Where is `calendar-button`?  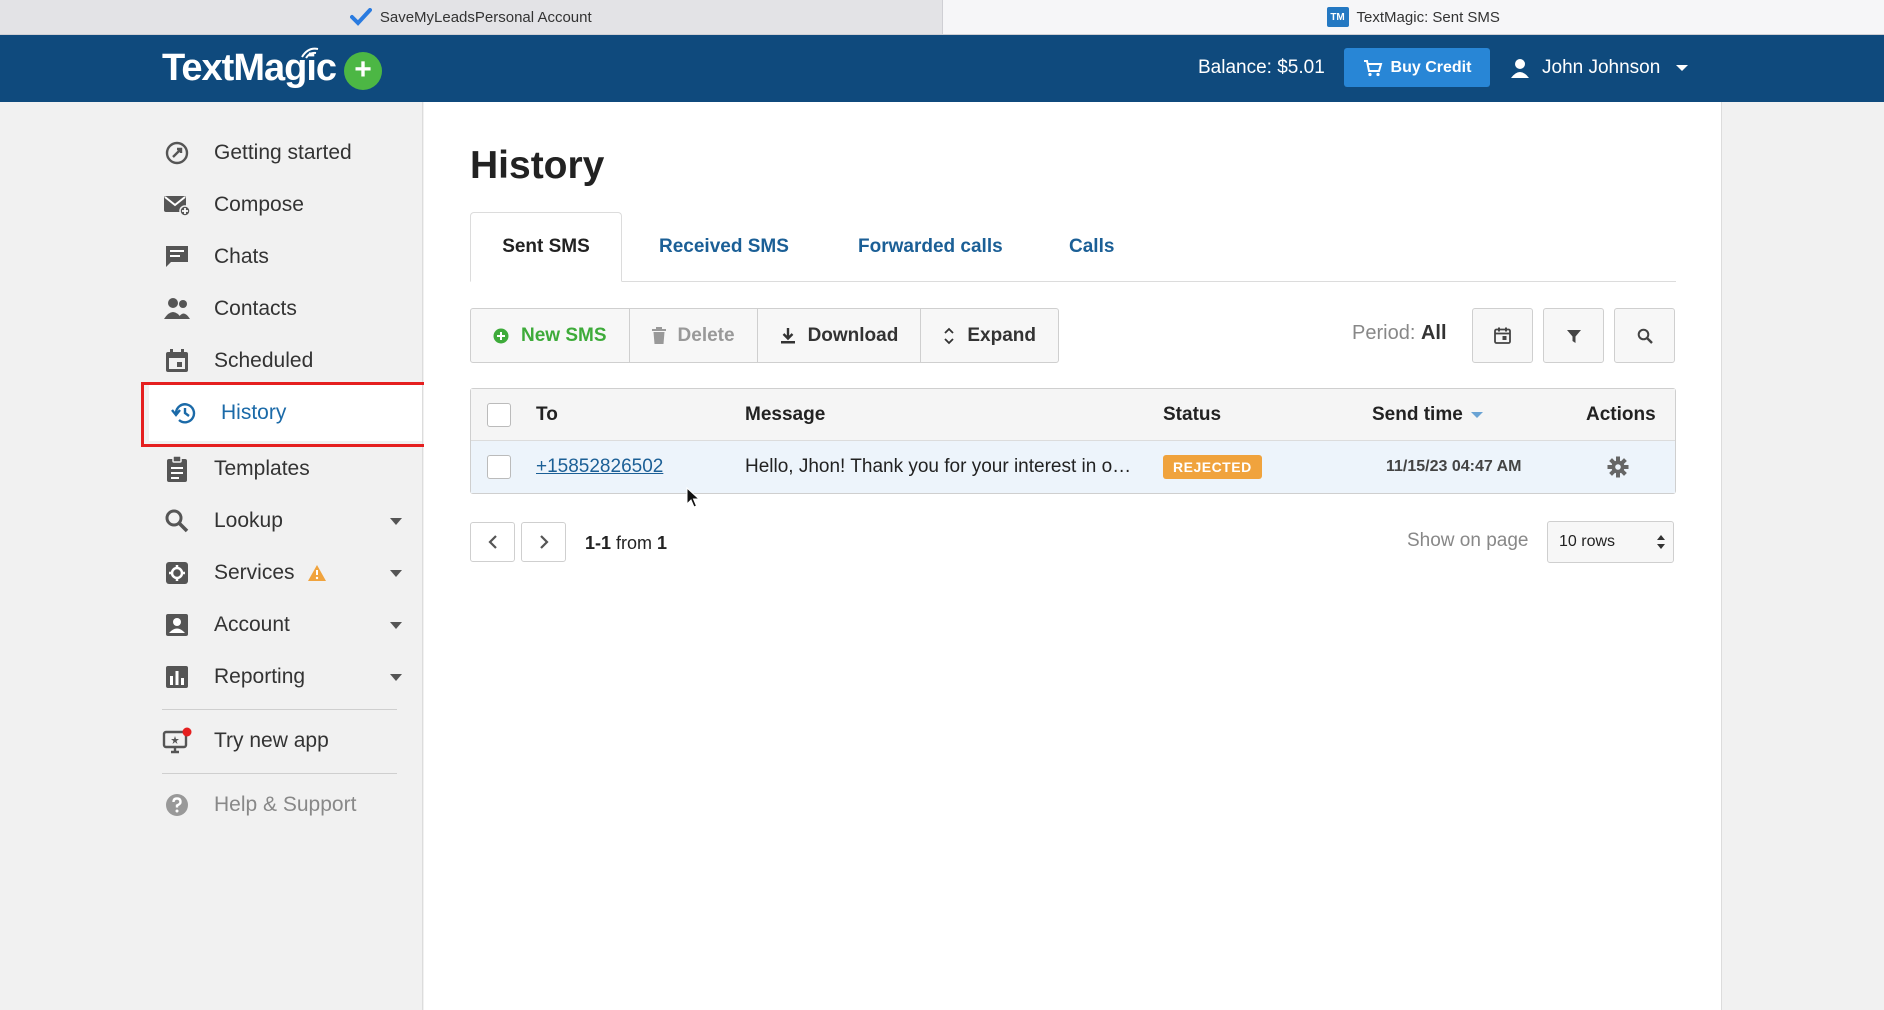
calendar-button is located at coordinates (1502, 335).